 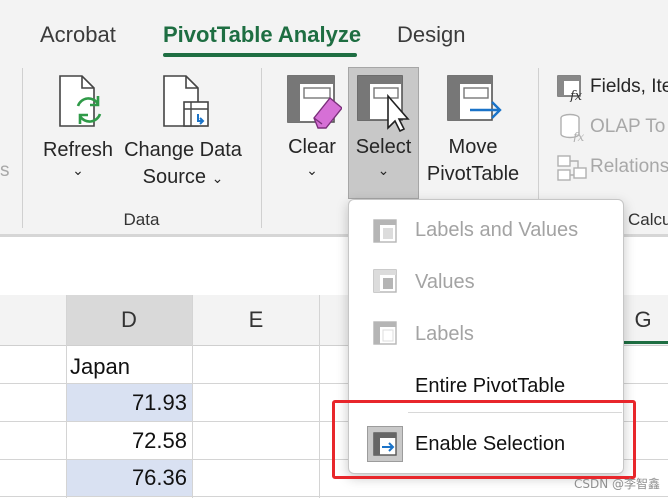 I want to click on relationships-label: Relations, so click(x=629, y=166).